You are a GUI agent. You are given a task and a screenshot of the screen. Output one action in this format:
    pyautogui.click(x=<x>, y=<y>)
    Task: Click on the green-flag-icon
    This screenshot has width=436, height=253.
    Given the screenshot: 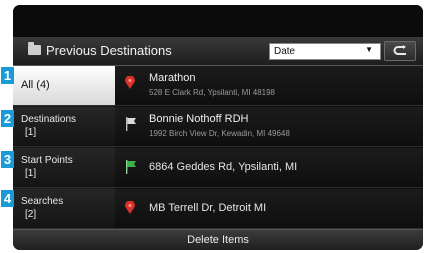 What is the action you would take?
    pyautogui.click(x=131, y=167)
    